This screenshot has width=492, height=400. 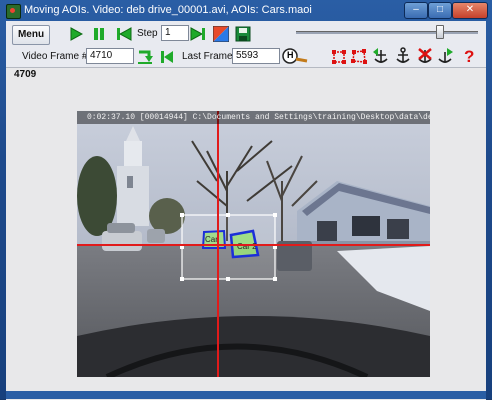 What do you see at coordinates (425, 56) in the screenshot?
I see `delete-anchor-icon` at bounding box center [425, 56].